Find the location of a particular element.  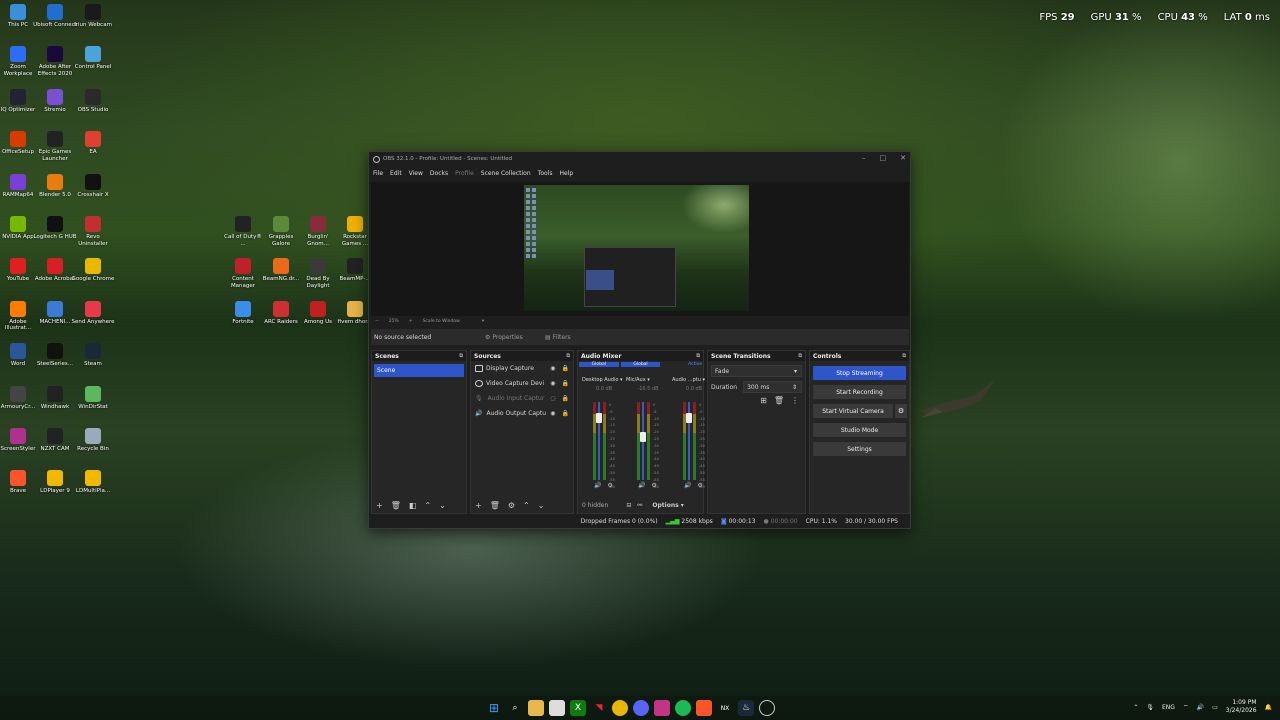

options-button: Options ▾ is located at coordinates (667, 505).